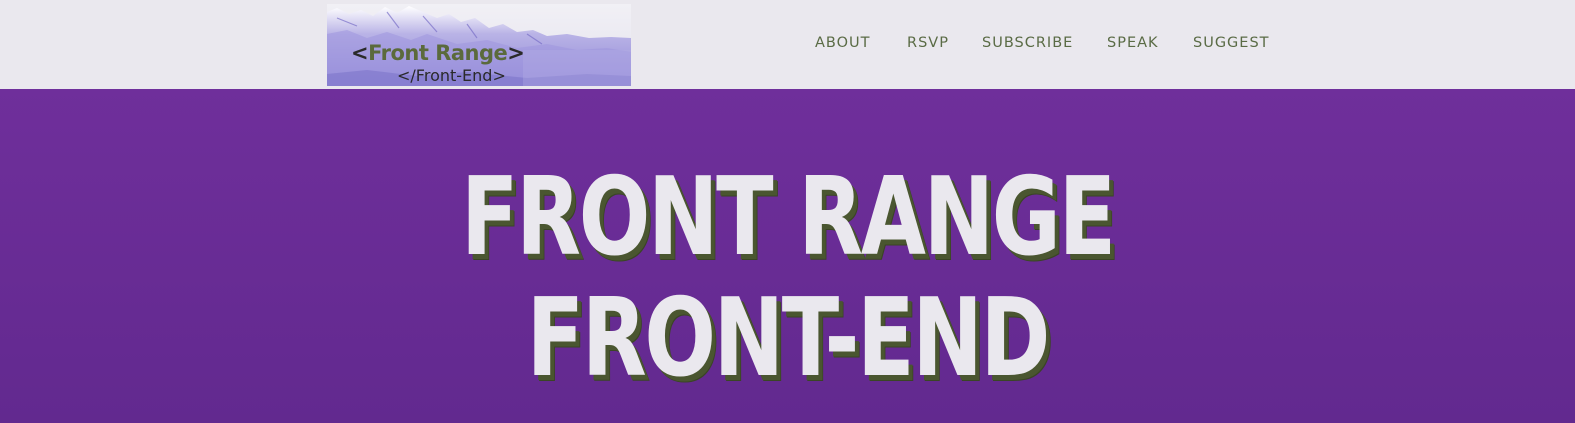 The image size is (1575, 423). Describe the element at coordinates (1027, 43) in the screenshot. I see `nav-subscribe: SUBSCRIBE` at that location.